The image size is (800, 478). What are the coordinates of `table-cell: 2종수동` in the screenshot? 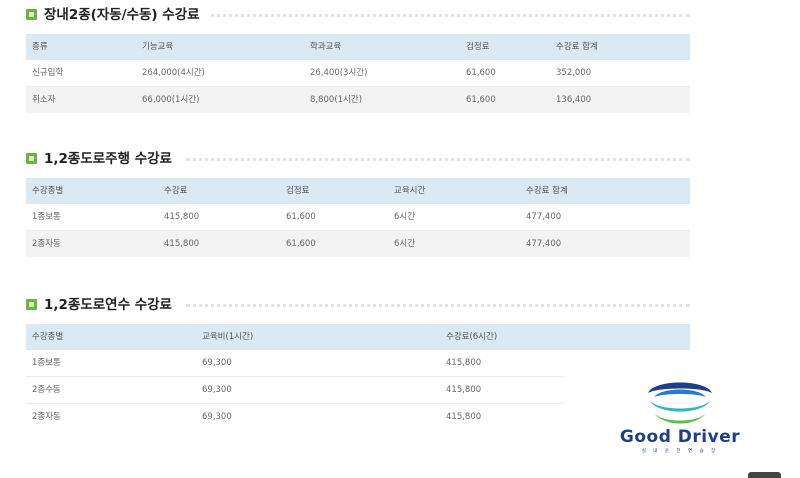 It's located at (46, 390).